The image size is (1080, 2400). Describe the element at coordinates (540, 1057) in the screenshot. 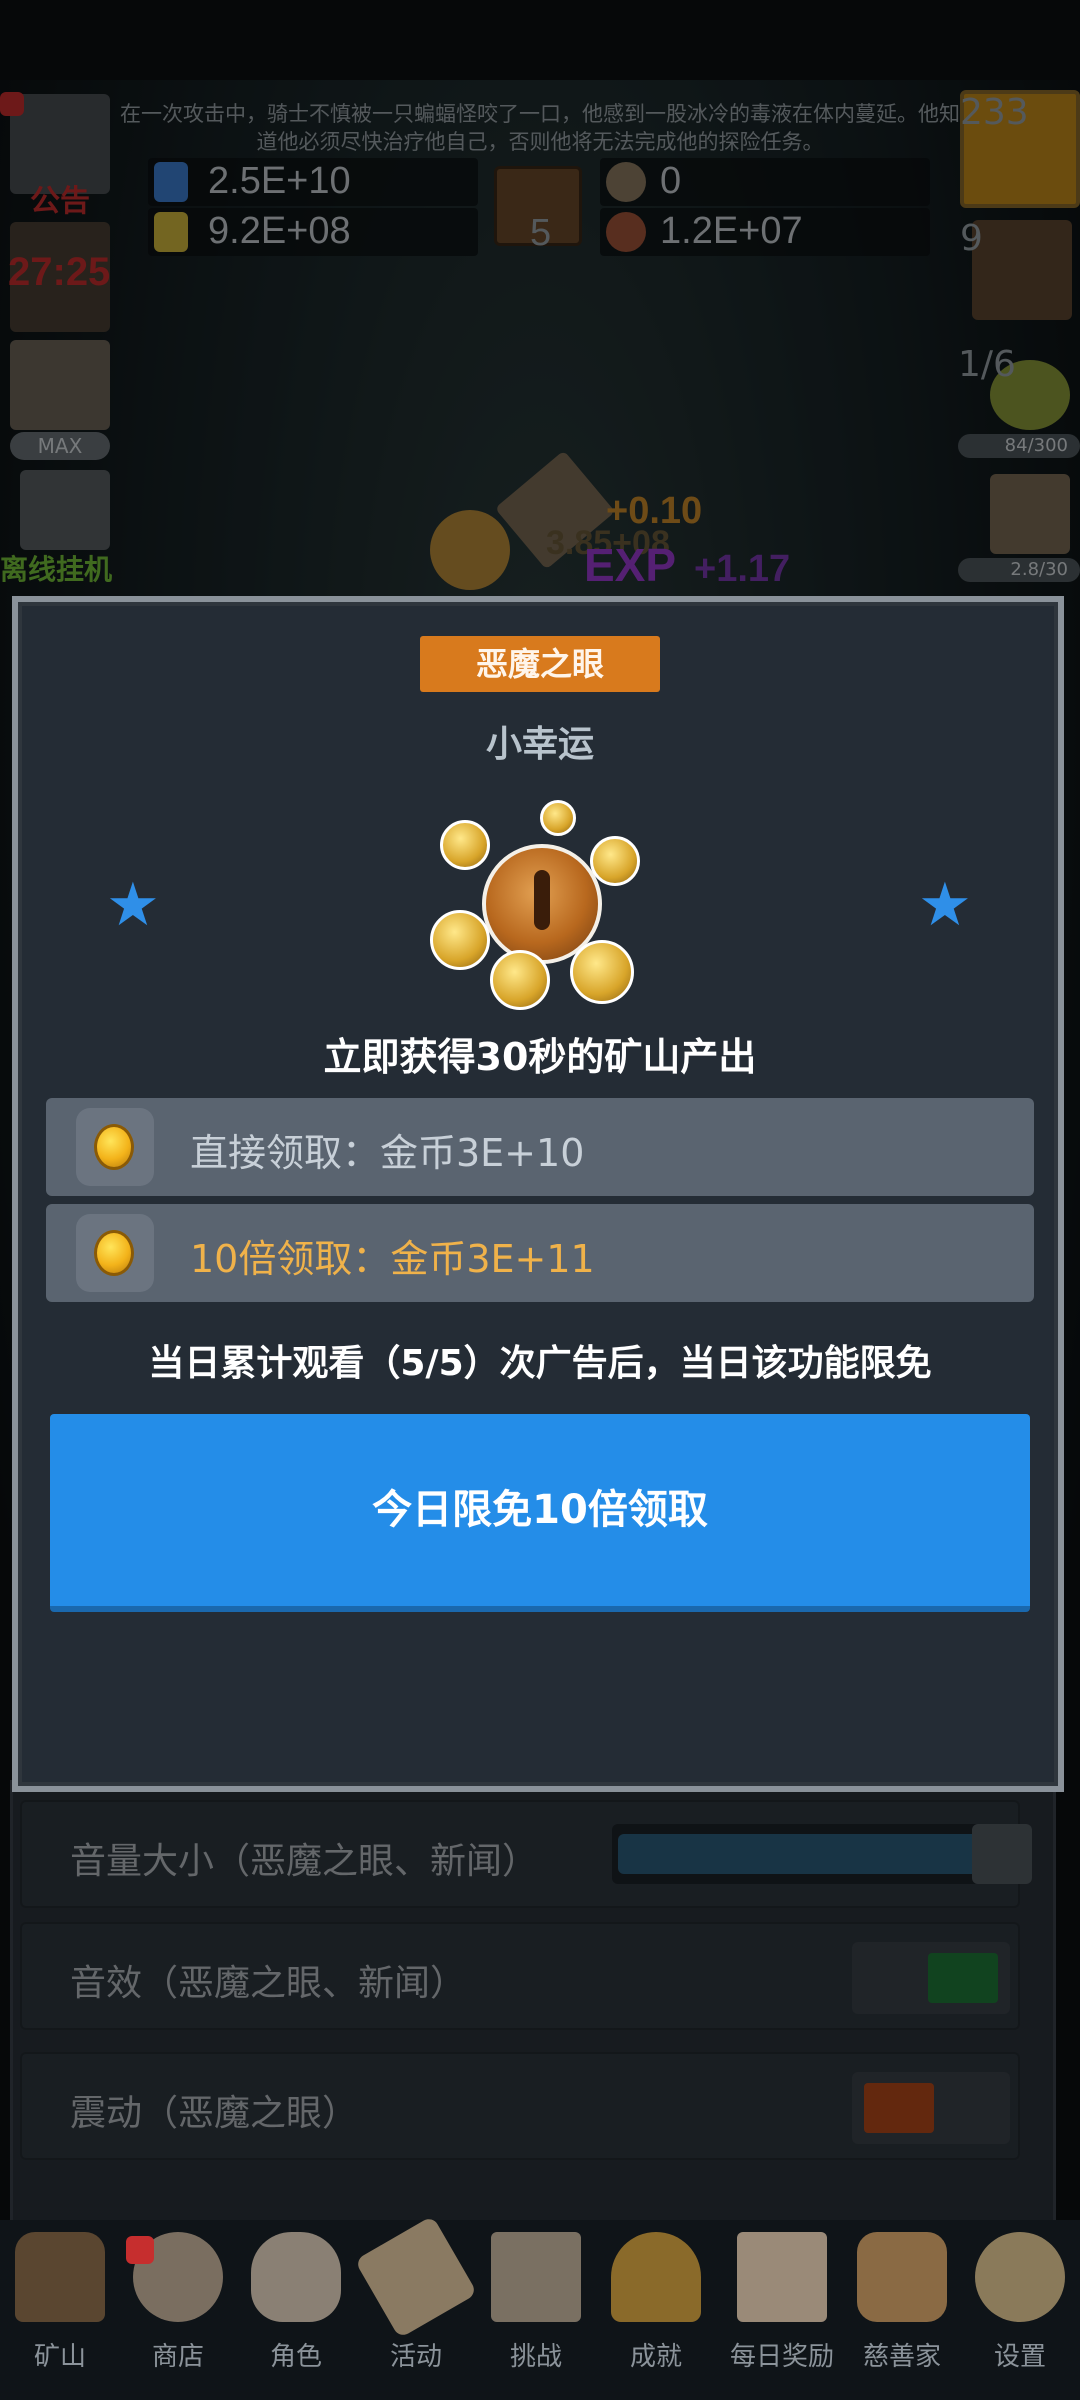

I see `modal-description: 立即获得30秒的矿山产出` at that location.